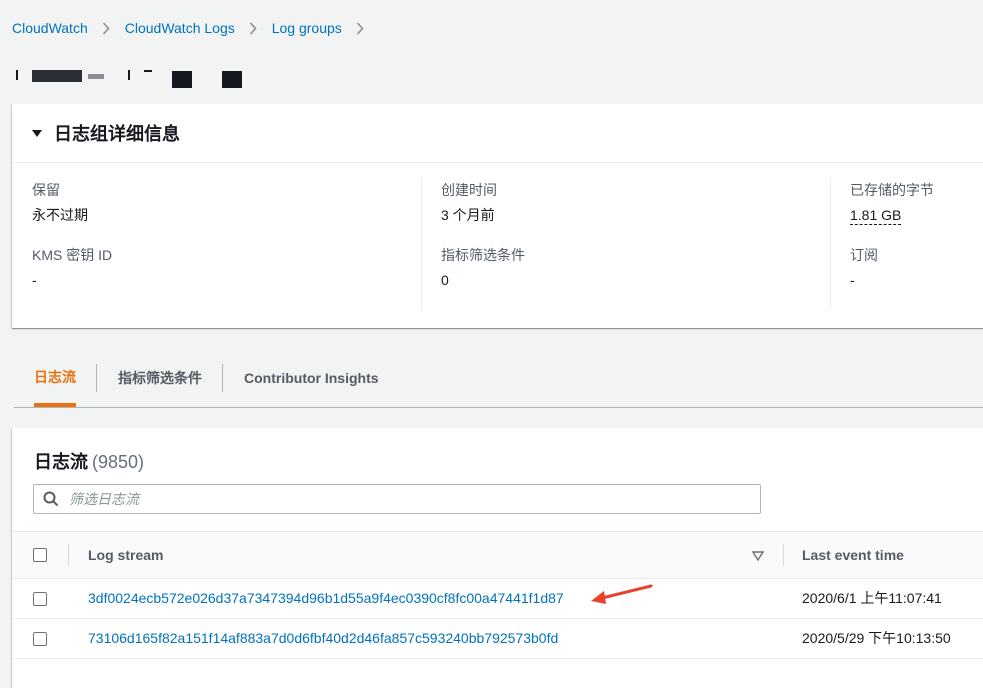 The height and width of the screenshot is (688, 983). I want to click on annotation-arrow-icon, so click(622, 594).